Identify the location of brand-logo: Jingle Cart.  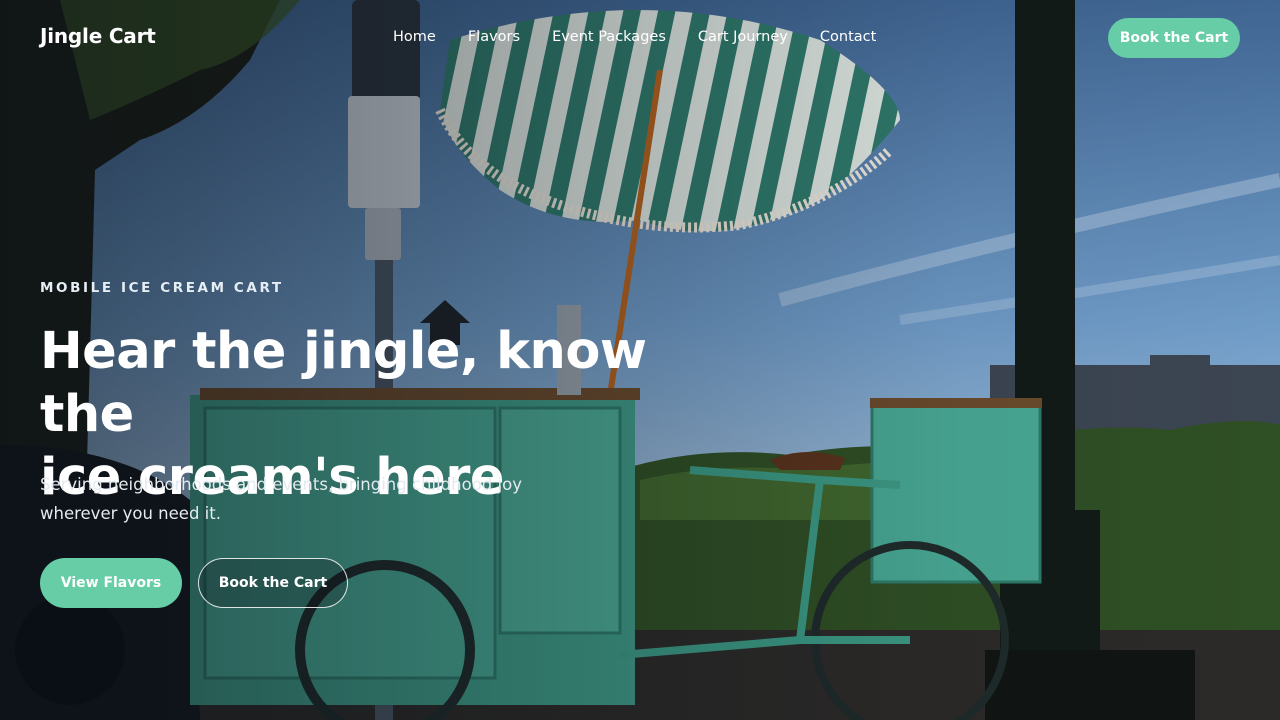
(98, 36).